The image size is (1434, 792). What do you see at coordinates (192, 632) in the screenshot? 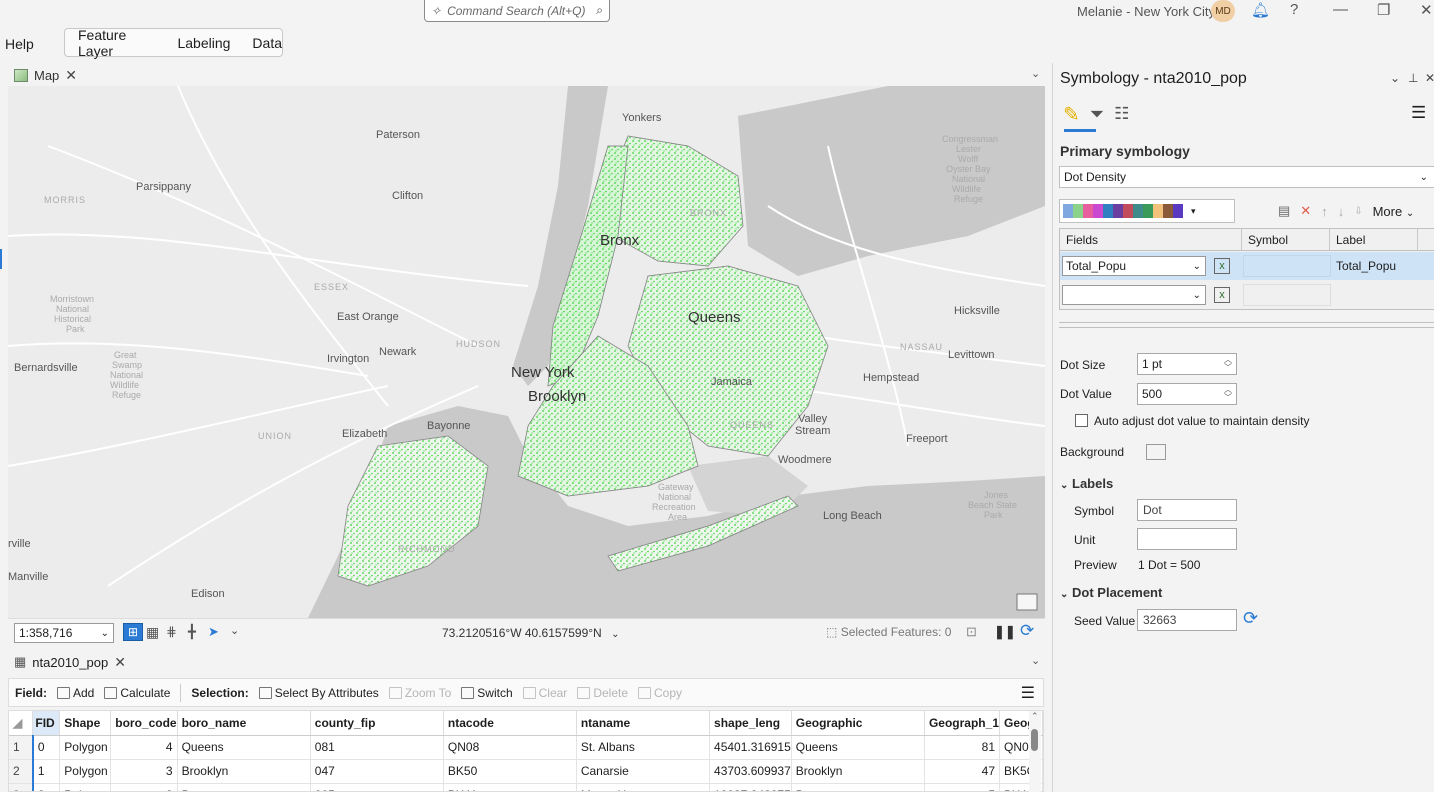
I see `correction-icon: ╋` at bounding box center [192, 632].